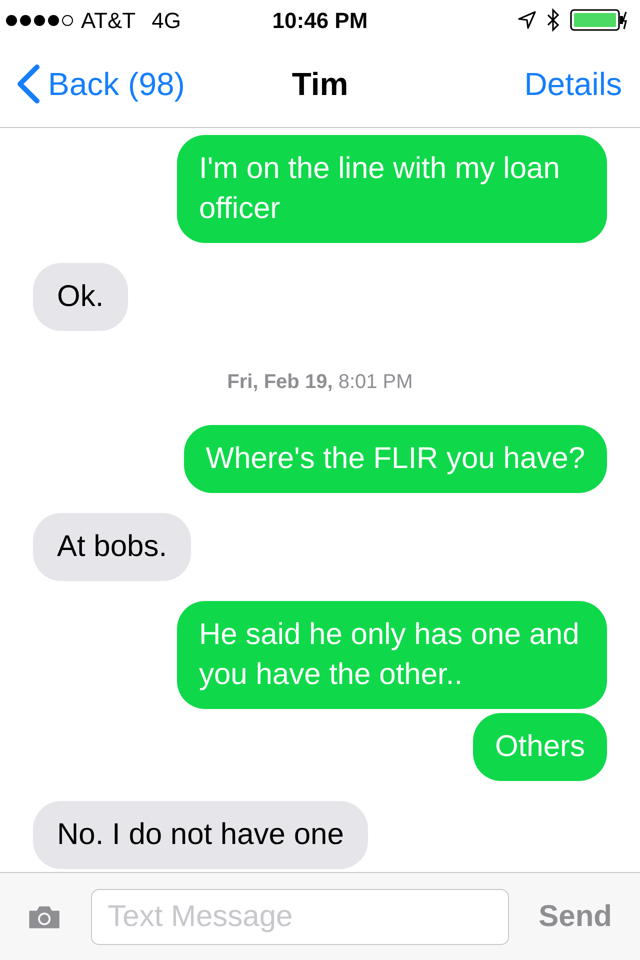 The height and width of the screenshot is (960, 640). Describe the element at coordinates (320, 382) in the screenshot. I see `timestamp: Fri, Feb 19, 8:01 PM` at that location.